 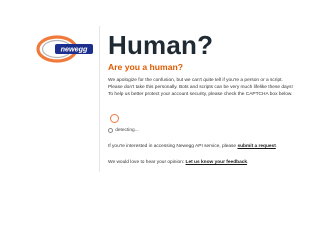 What do you see at coordinates (114, 118) in the screenshot?
I see `loading-spinner-icon` at bounding box center [114, 118].